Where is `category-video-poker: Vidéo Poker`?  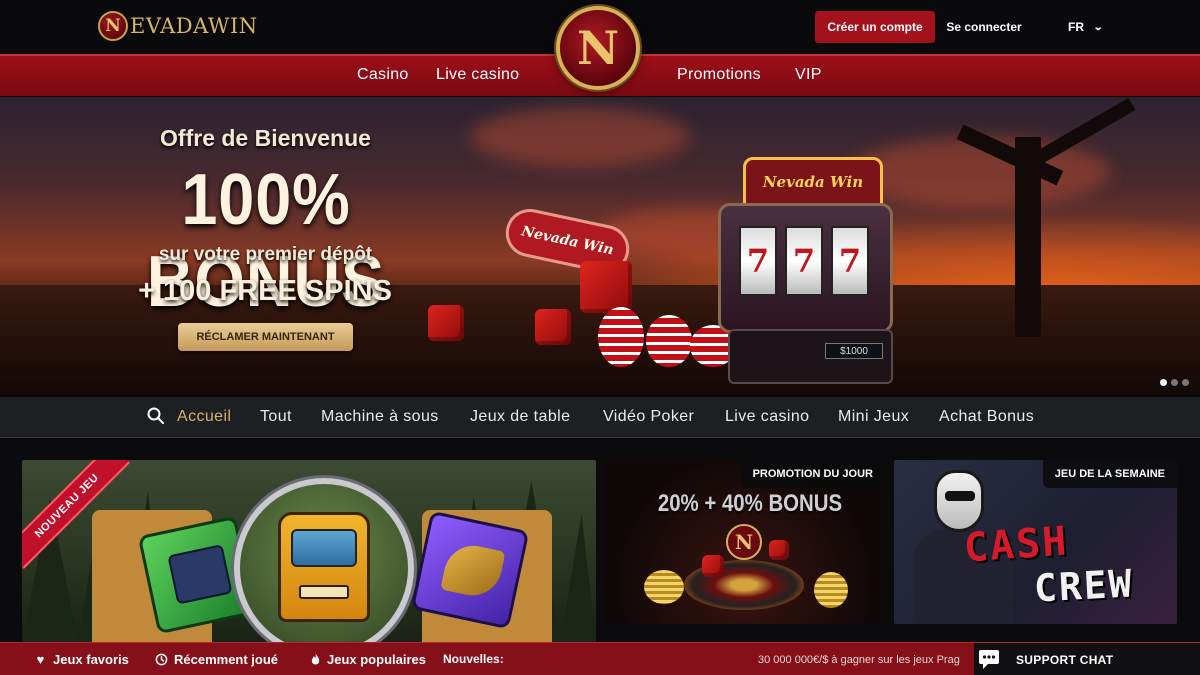
category-video-poker: Vidéo Poker is located at coordinates (648, 417).